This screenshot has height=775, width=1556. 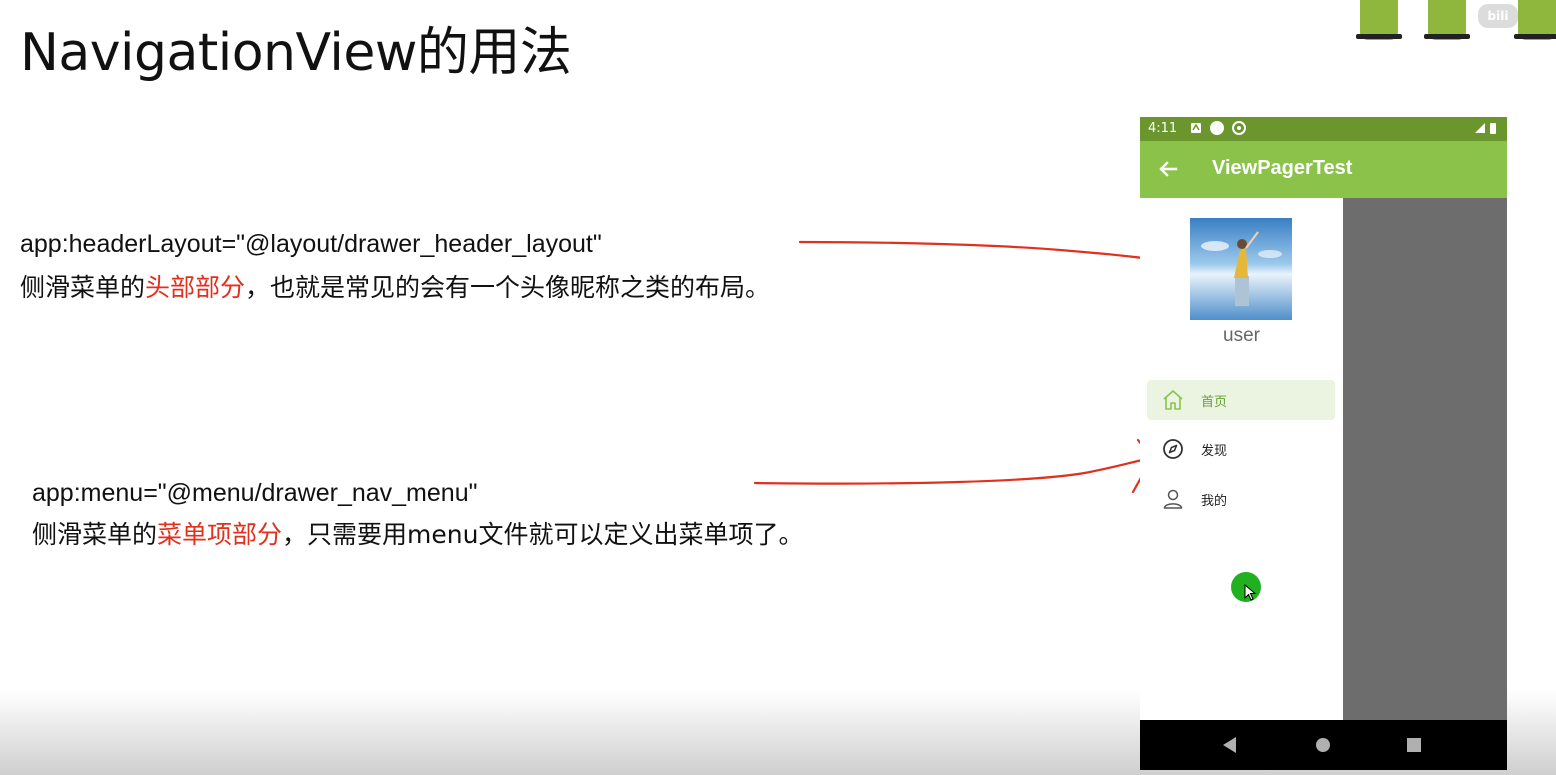 What do you see at coordinates (1480, 128) in the screenshot?
I see `signal-icon` at bounding box center [1480, 128].